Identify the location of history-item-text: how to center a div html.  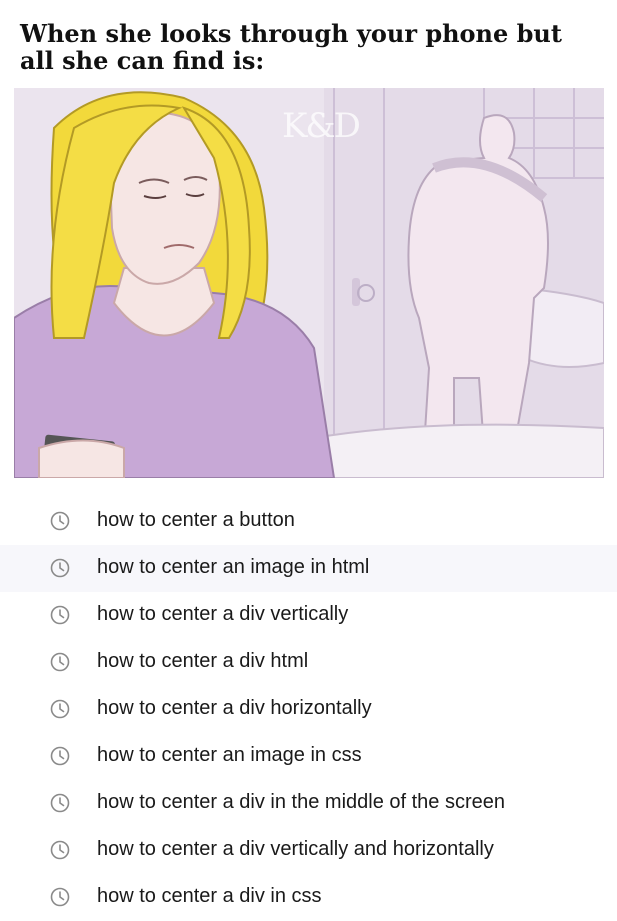
(203, 661).